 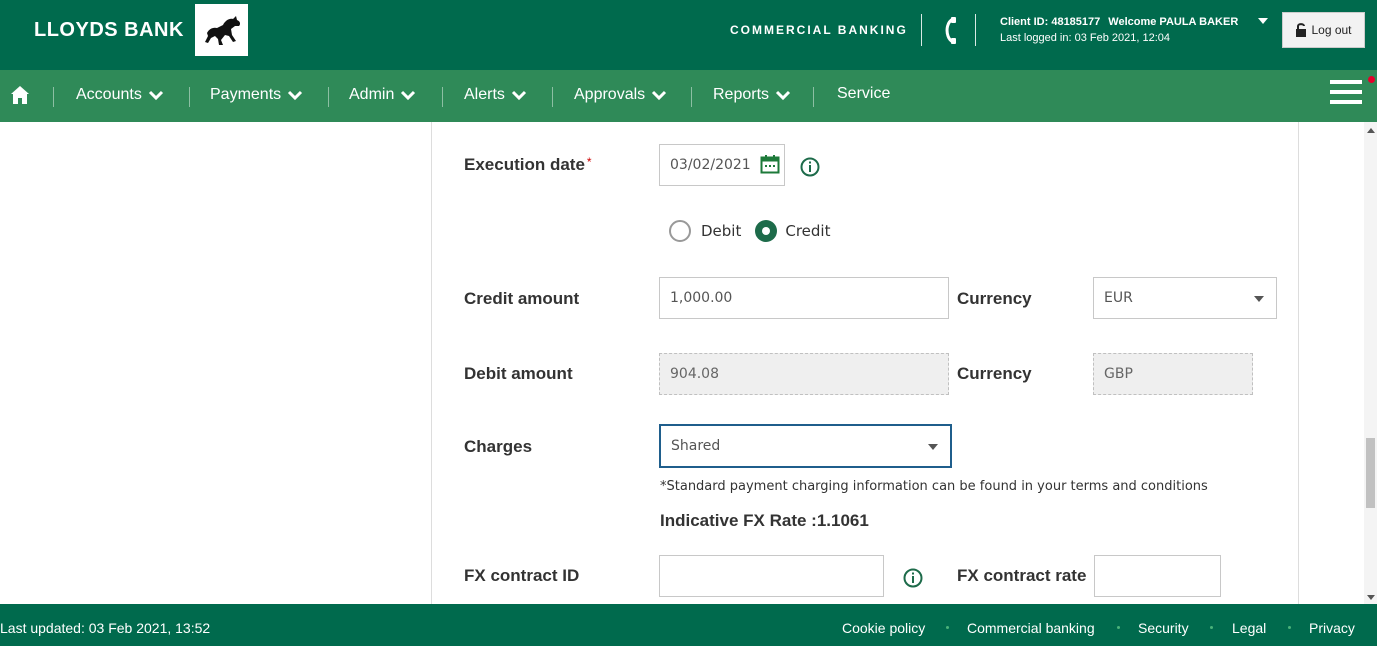 What do you see at coordinates (994, 298) in the screenshot?
I see `credit-currency-label: Currency` at bounding box center [994, 298].